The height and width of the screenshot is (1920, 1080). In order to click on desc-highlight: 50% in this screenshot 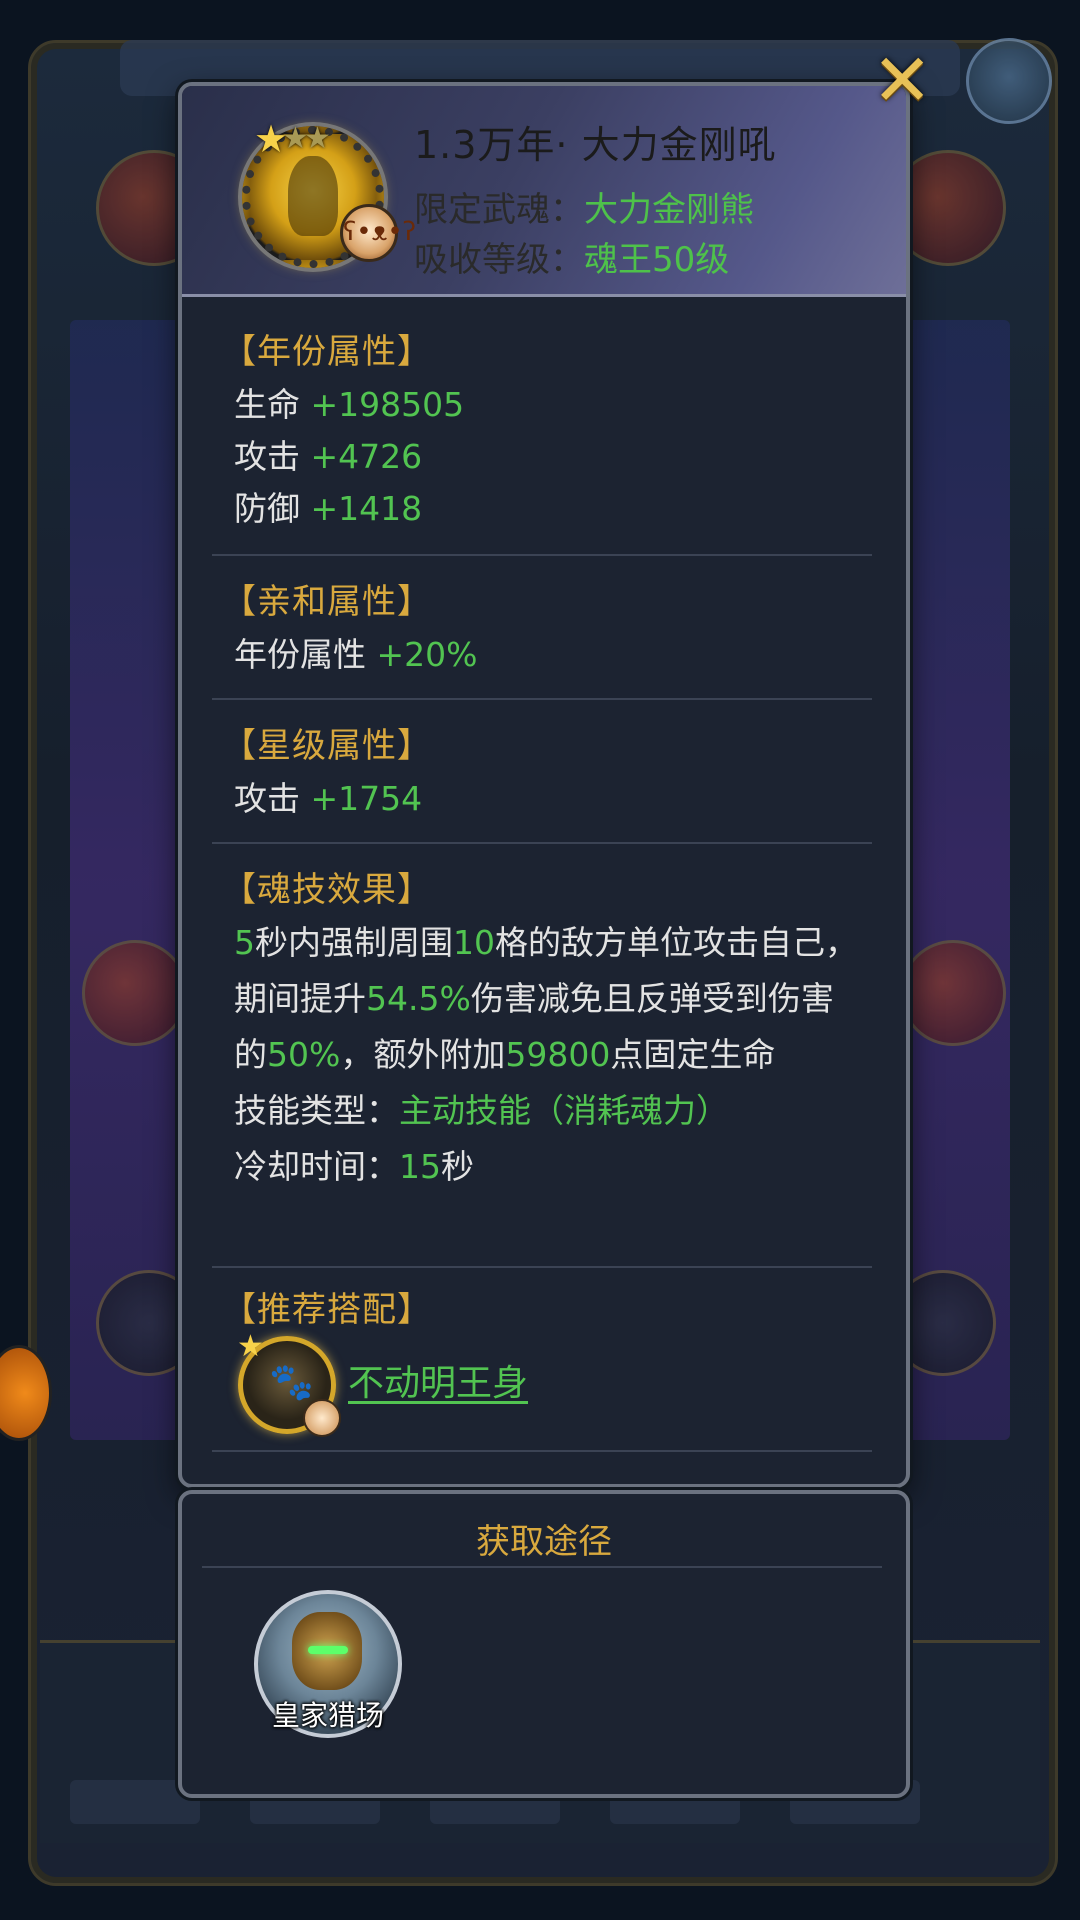, I will do `click(304, 1054)`.